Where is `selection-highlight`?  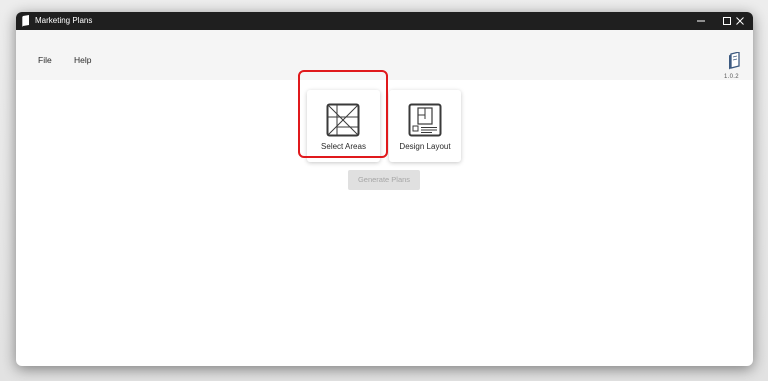 selection-highlight is located at coordinates (343, 114).